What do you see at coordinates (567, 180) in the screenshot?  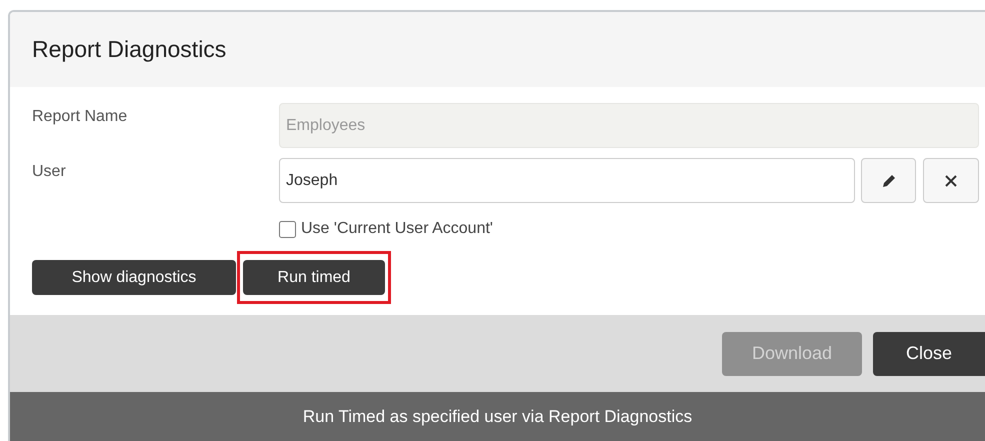 I see `text-field: Joseph` at bounding box center [567, 180].